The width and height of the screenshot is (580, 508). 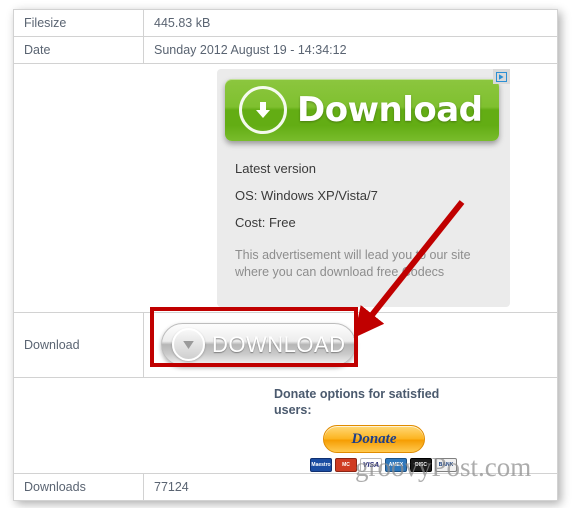 I want to click on date-label: Date, so click(x=79, y=50).